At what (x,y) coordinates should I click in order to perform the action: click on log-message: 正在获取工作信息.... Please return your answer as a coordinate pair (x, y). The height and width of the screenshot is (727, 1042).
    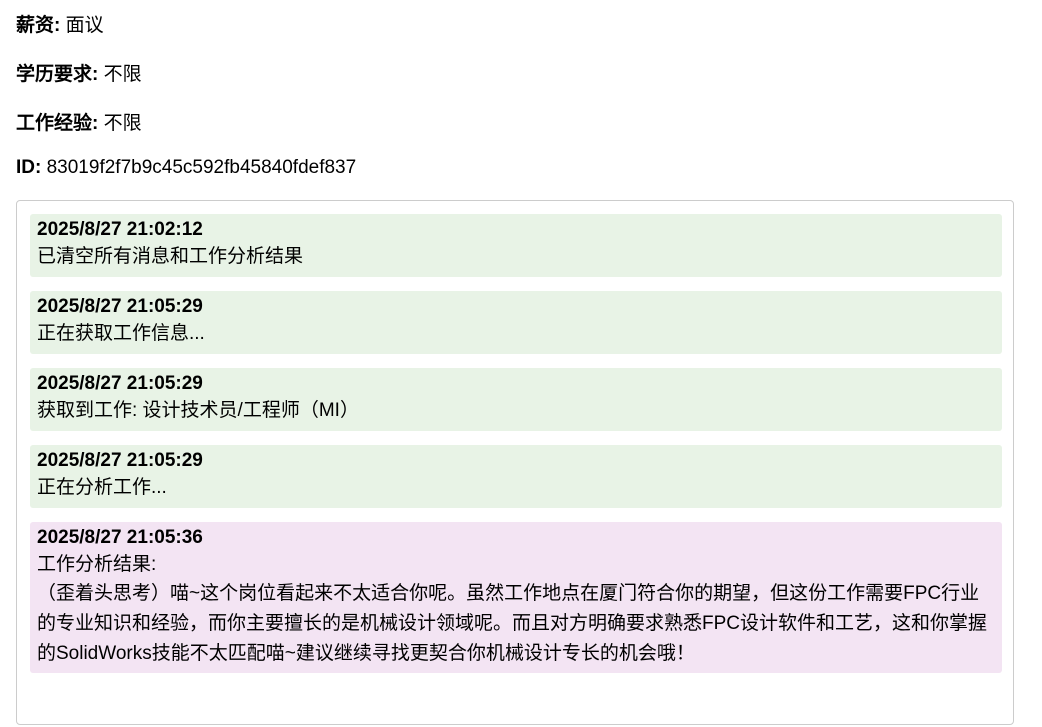
    Looking at the image, I should click on (121, 333).